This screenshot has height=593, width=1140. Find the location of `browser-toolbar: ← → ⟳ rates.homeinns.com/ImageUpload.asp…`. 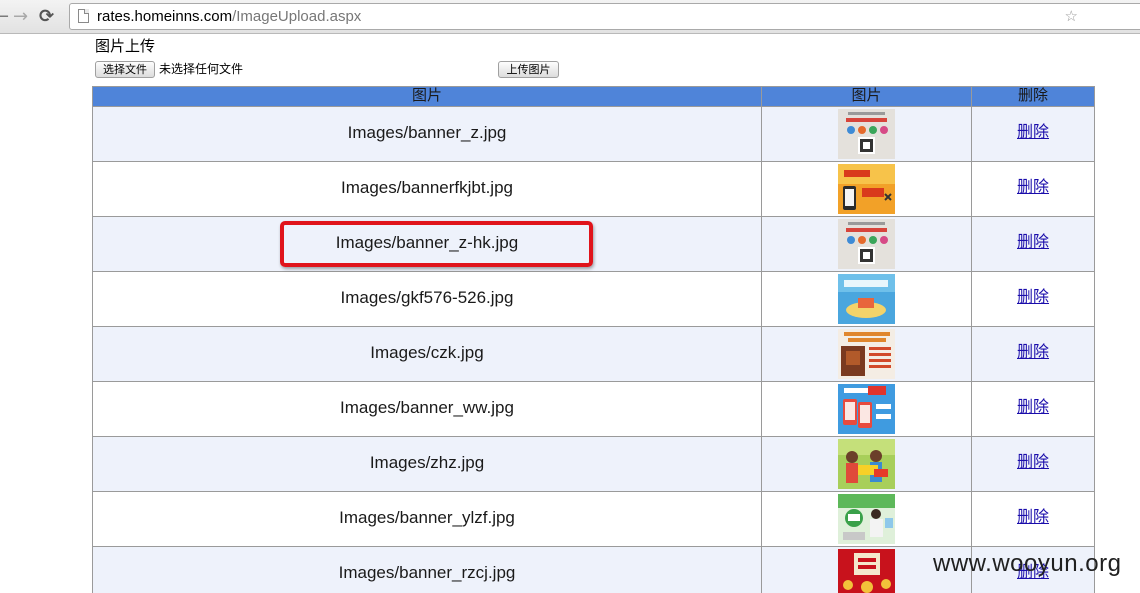

browser-toolbar: ← → ⟳ rates.homeinns.com/ImageUpload.asp… is located at coordinates (570, 17).